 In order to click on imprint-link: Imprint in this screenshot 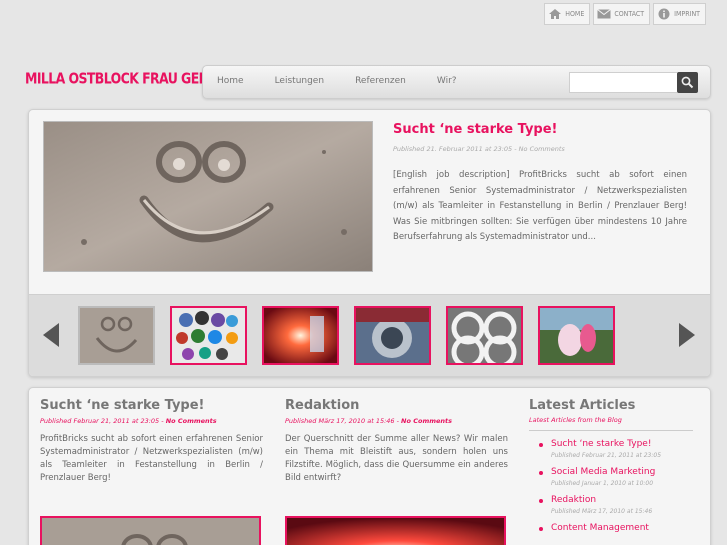, I will do `click(679, 14)`.